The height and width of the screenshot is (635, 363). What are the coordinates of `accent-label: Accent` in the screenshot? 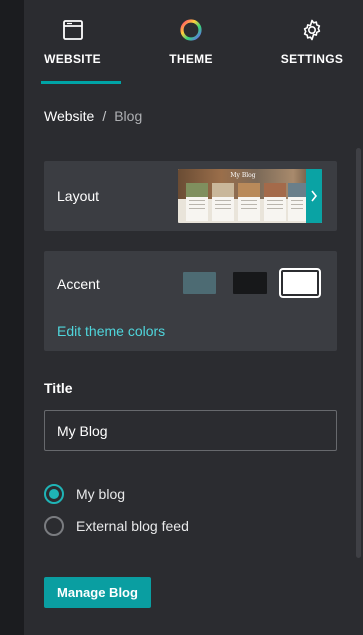 It's located at (78, 284).